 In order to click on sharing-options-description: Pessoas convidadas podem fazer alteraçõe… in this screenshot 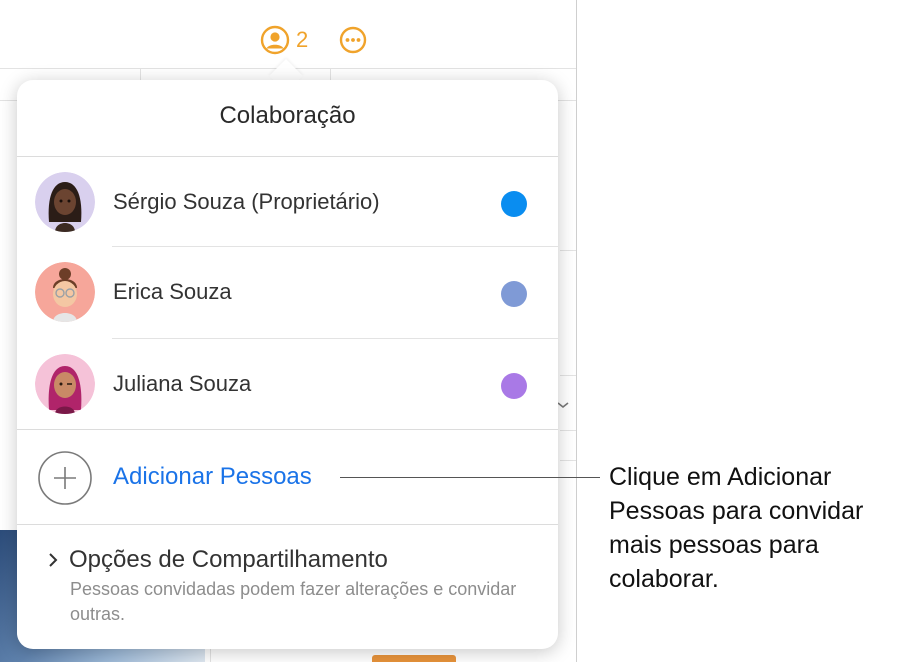, I will do `click(293, 601)`.